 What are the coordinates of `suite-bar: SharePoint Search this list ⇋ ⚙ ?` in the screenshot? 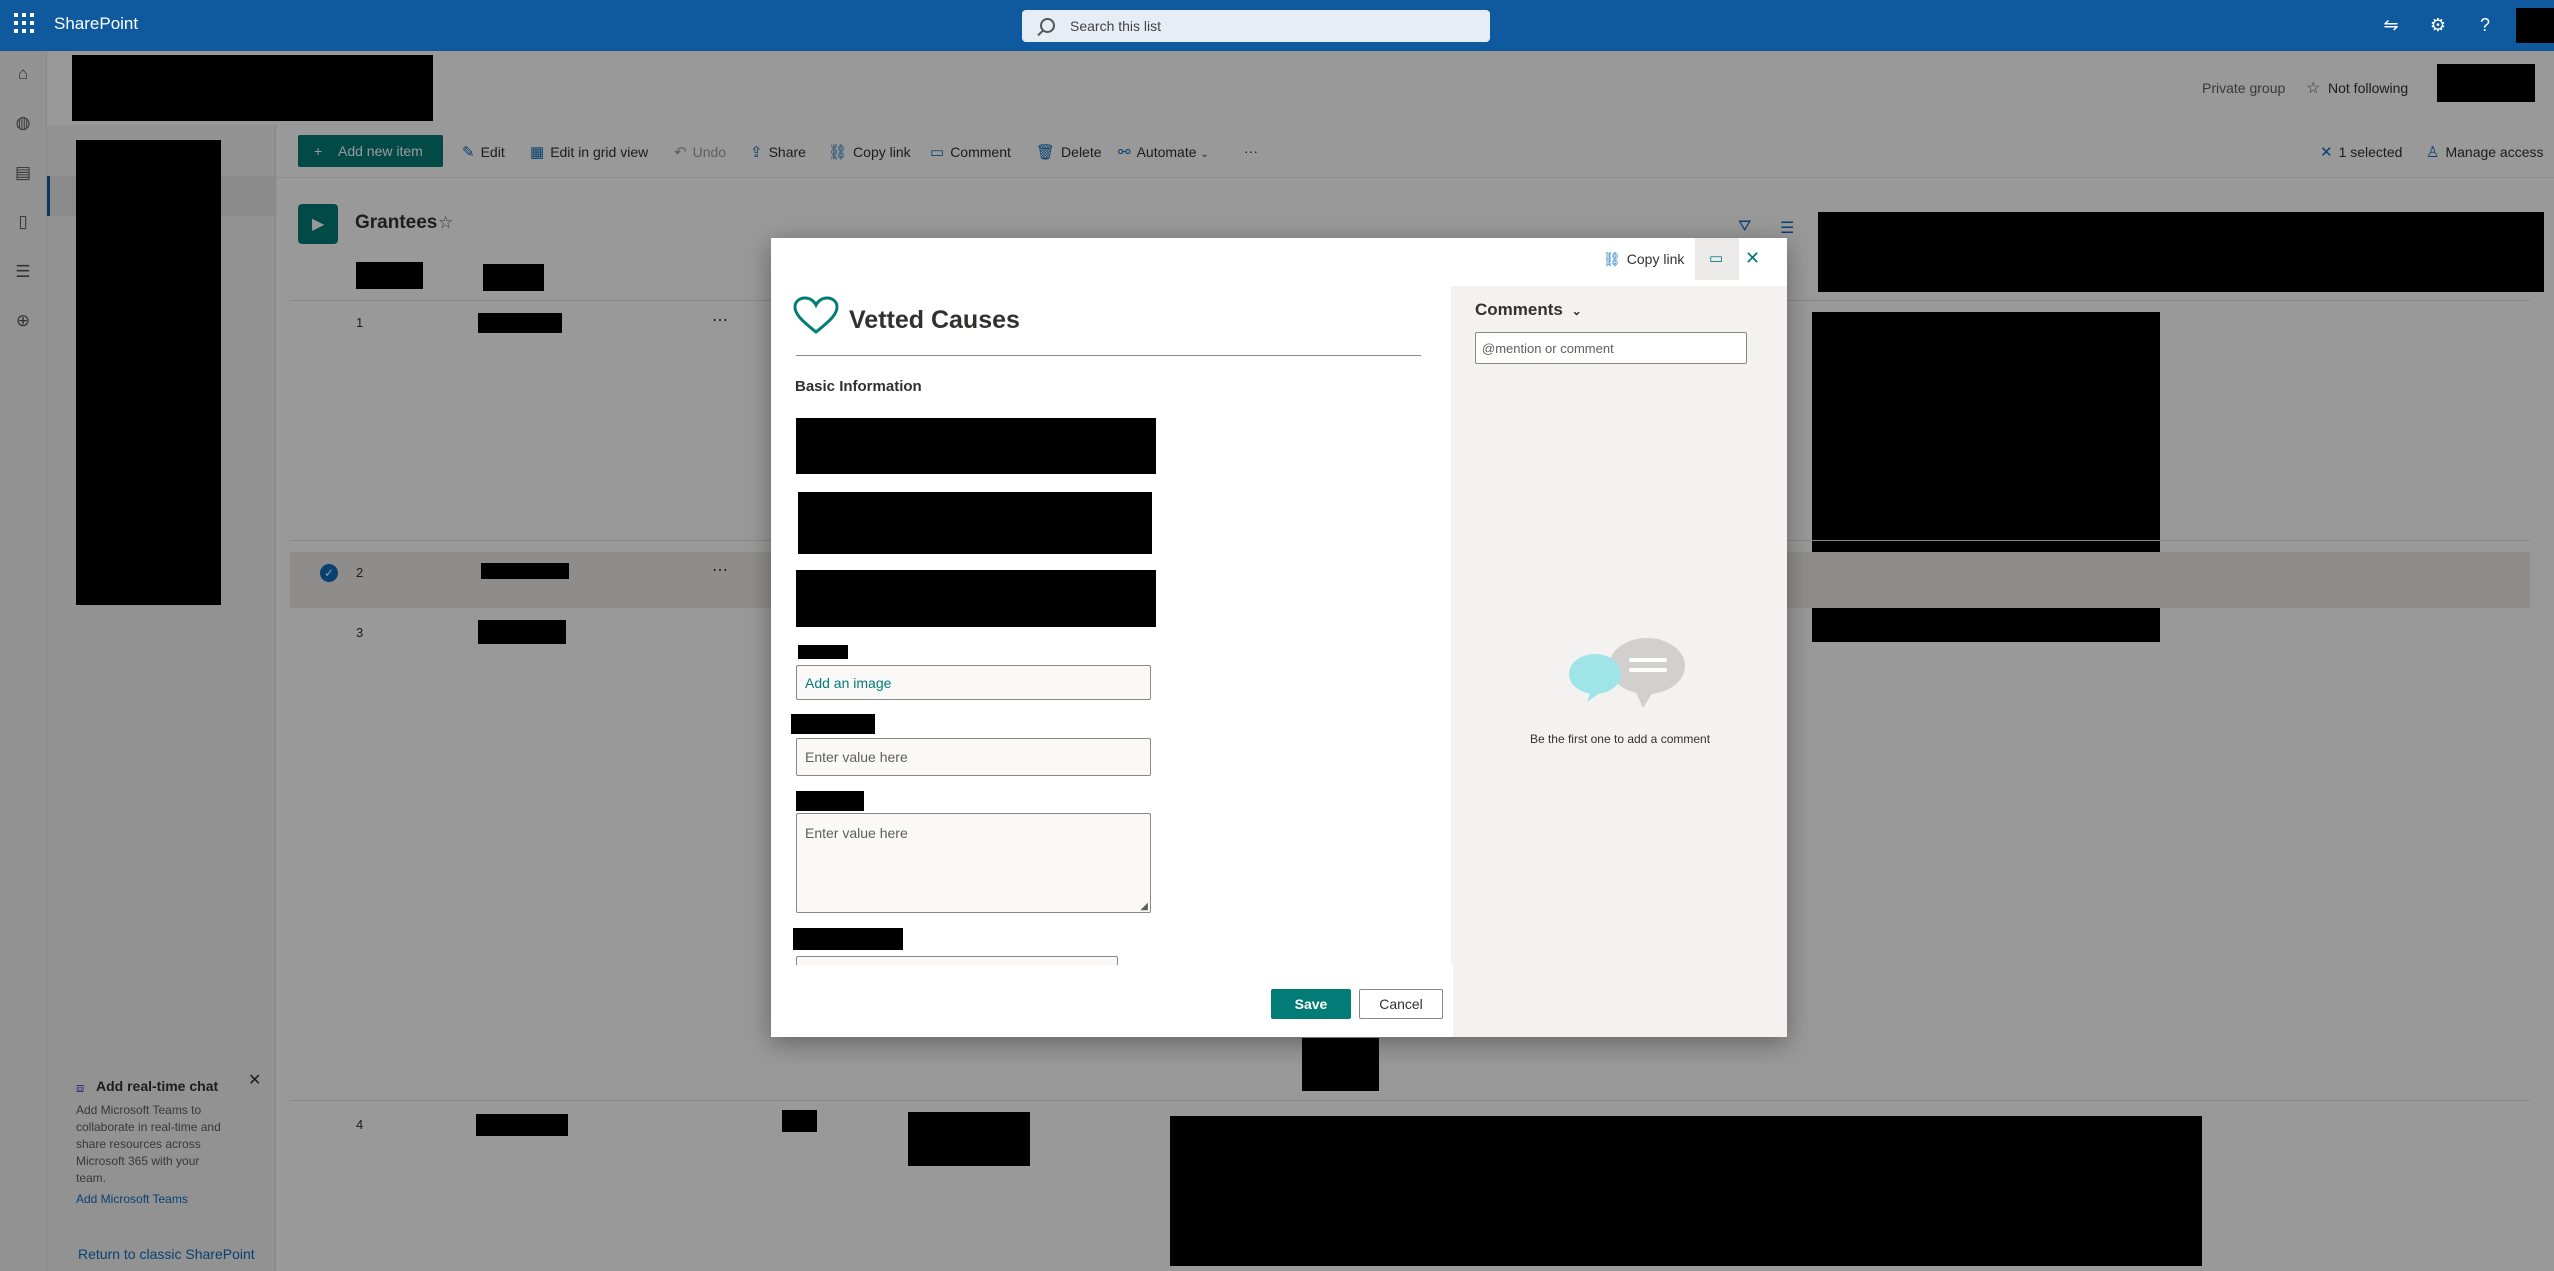 It's located at (1277, 25).